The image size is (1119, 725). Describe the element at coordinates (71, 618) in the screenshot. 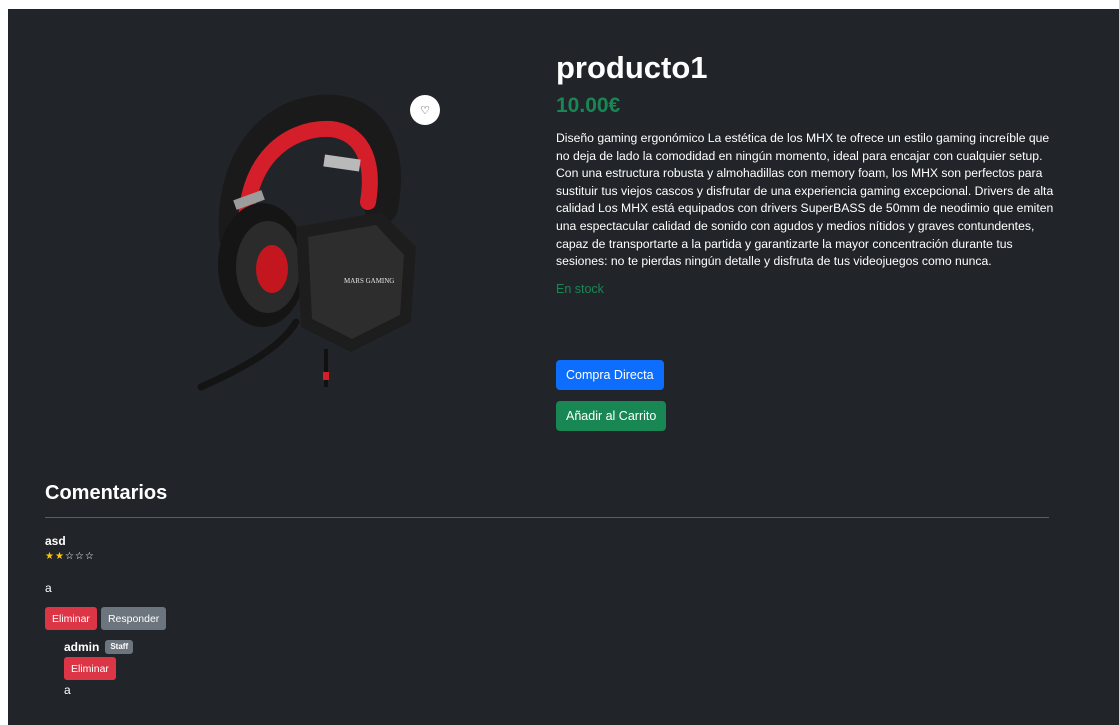

I see `delete-comment-button: Eliminar` at that location.